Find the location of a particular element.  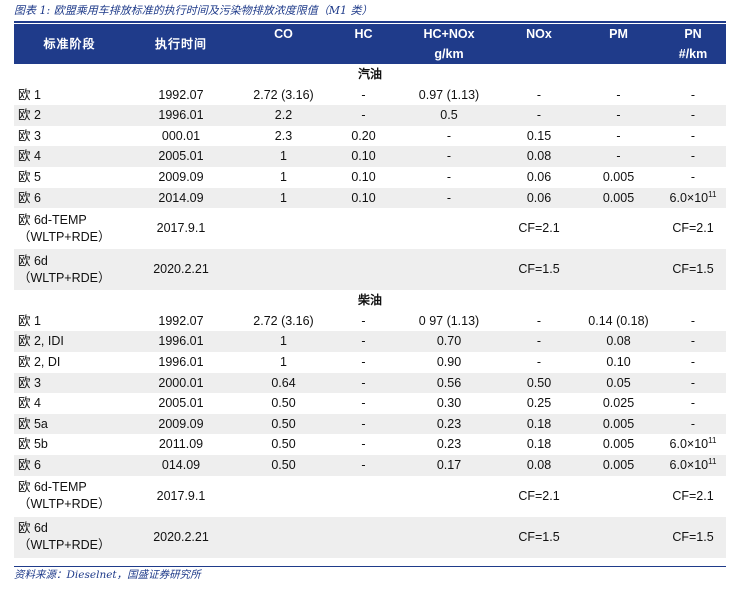

cell-stage: 欧 5 is located at coordinates (29, 176).